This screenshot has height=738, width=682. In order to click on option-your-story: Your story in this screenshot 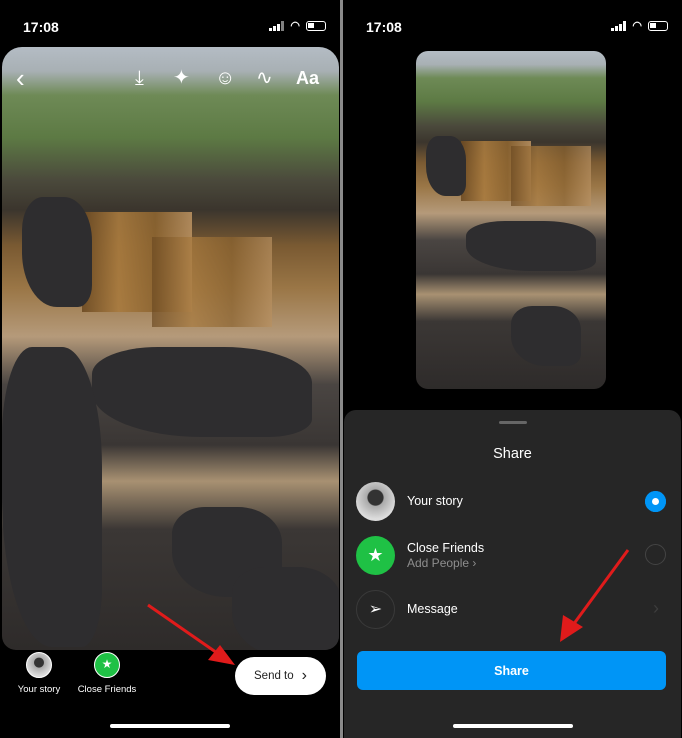, I will do `click(512, 501)`.